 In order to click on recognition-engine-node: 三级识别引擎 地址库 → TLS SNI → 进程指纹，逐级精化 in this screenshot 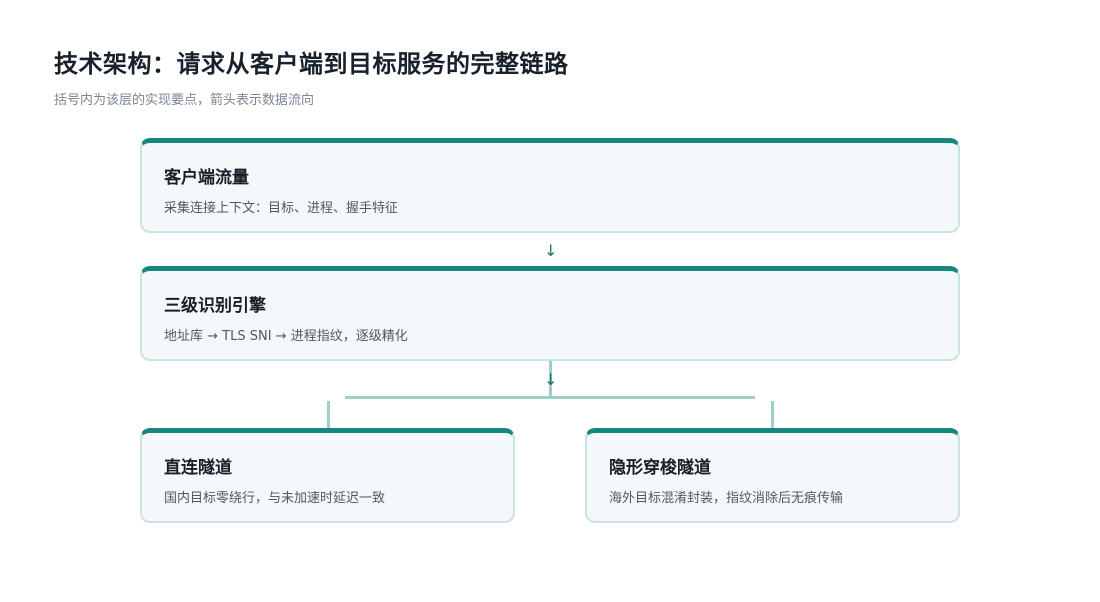, I will do `click(550, 313)`.